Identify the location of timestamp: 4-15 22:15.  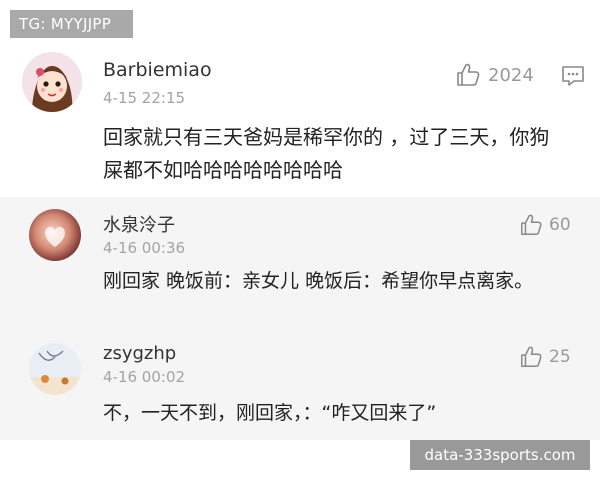
(144, 98).